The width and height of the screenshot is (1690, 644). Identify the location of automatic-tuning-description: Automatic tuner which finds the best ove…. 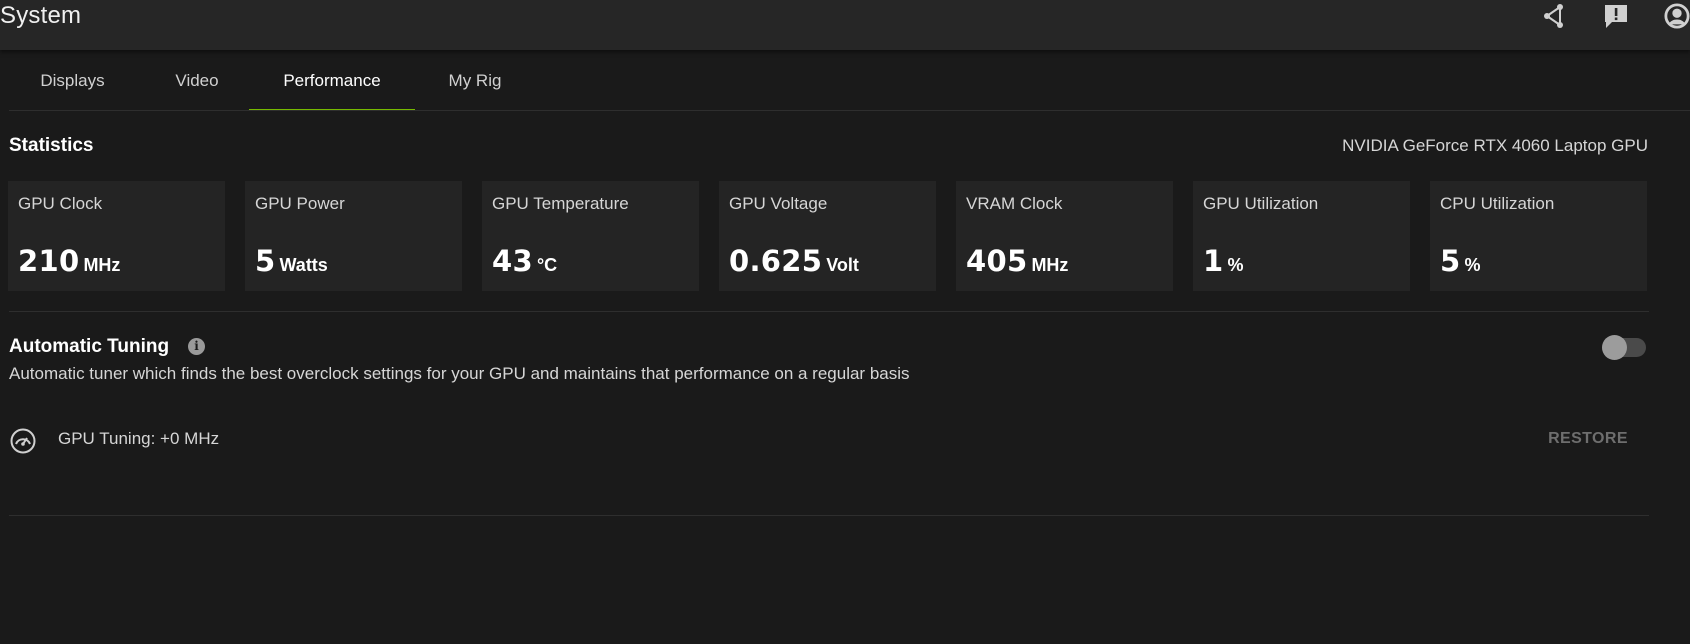
(459, 373).